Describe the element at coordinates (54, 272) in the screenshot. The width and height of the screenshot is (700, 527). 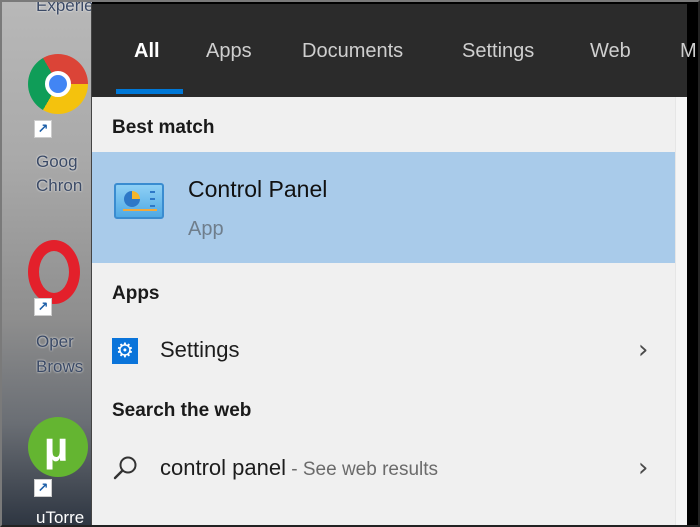
I see `opera-icon` at that location.